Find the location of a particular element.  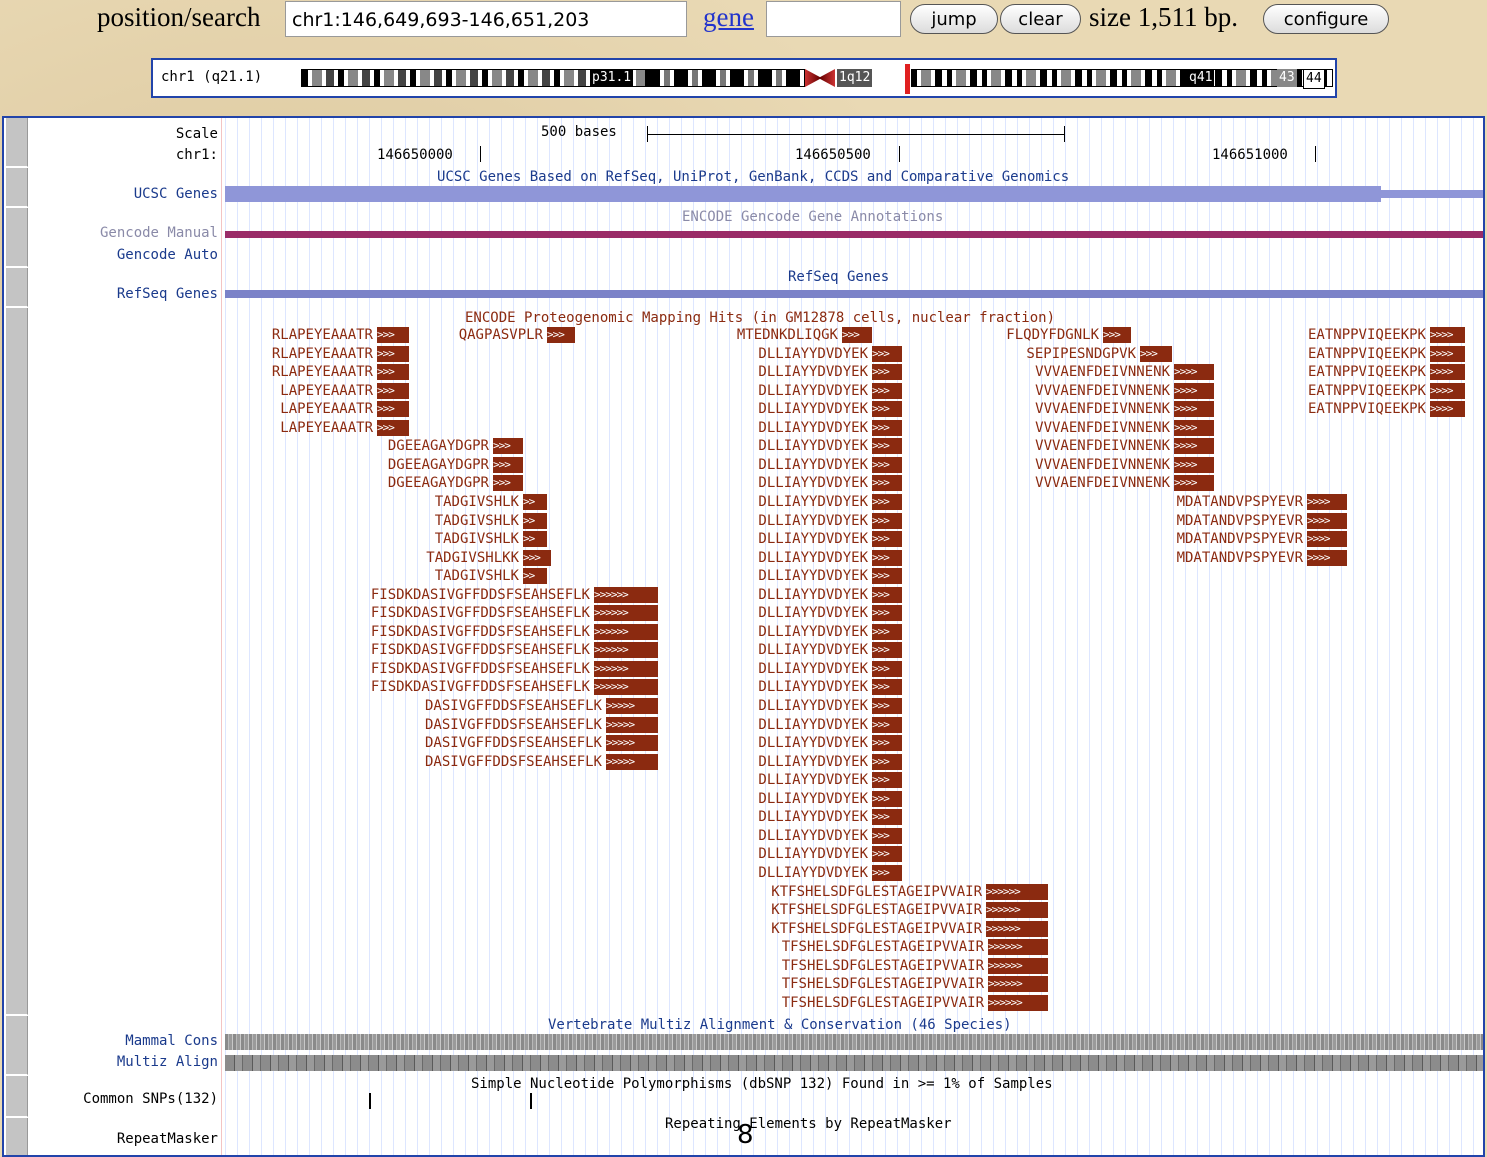

multiz-align-label: Multiz Align is located at coordinates (126, 1062).